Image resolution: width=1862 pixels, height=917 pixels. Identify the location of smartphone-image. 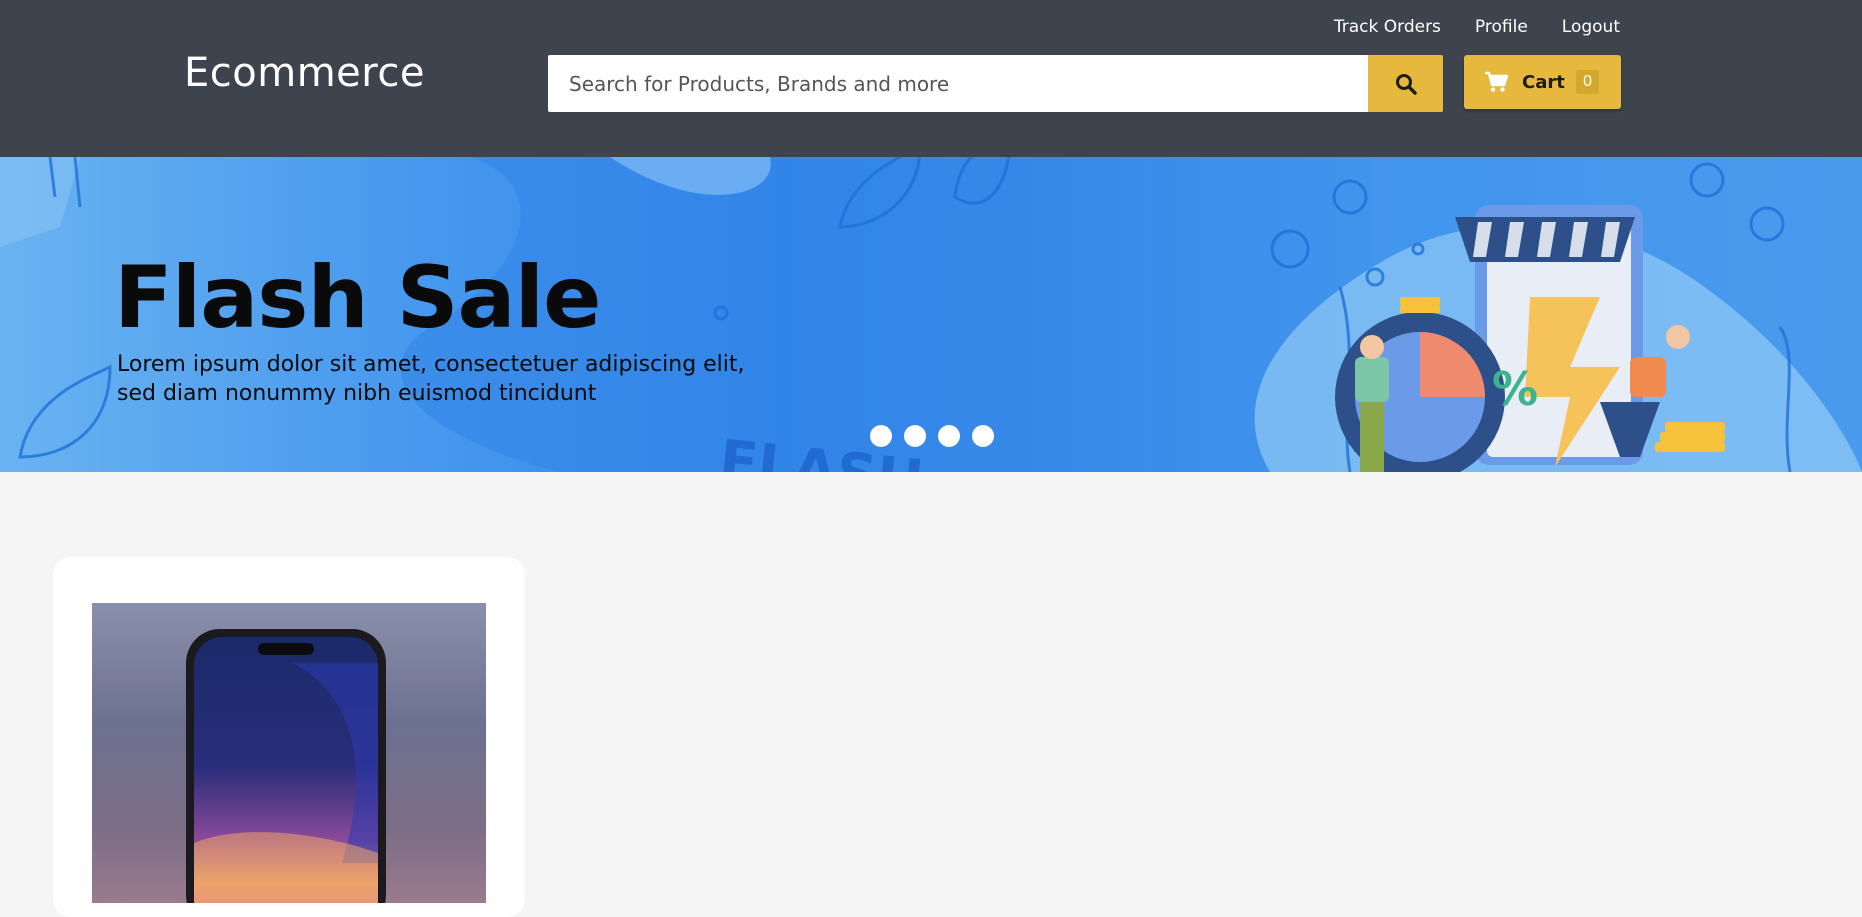
(286, 766).